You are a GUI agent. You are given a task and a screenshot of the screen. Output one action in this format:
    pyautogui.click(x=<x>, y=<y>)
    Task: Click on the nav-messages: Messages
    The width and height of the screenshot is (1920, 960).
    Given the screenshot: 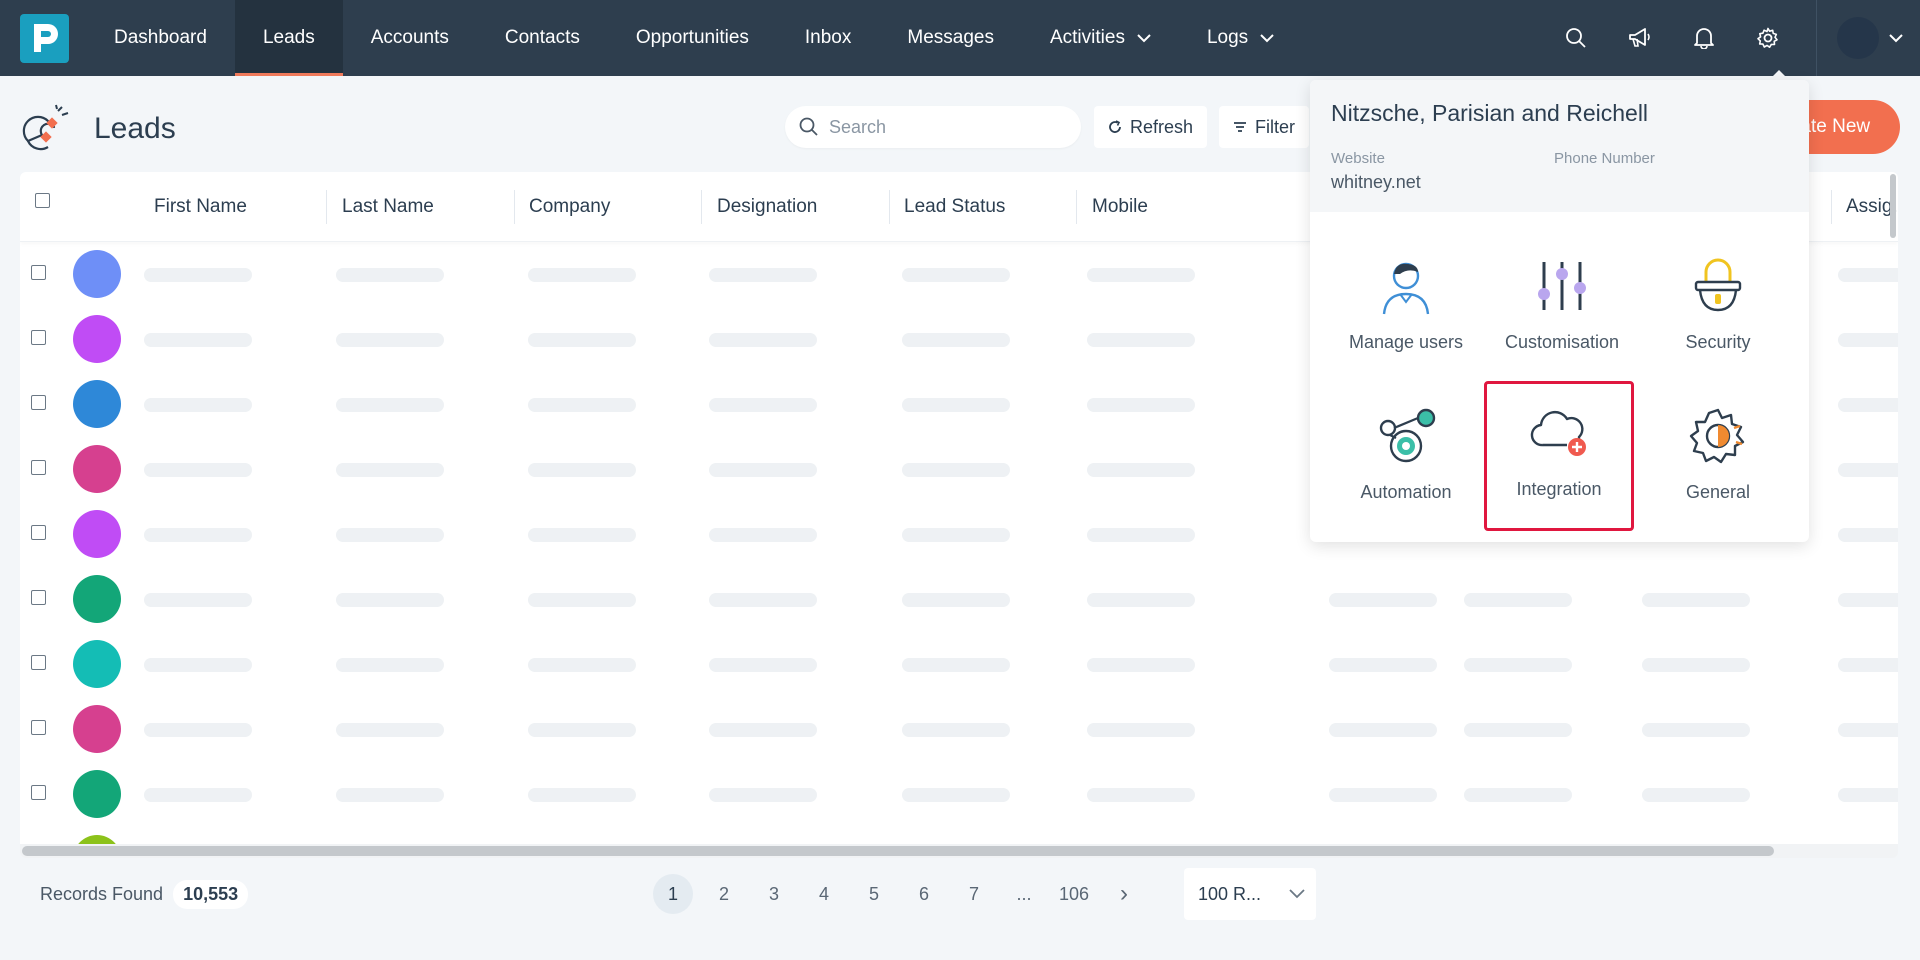 What is the action you would take?
    pyautogui.click(x=950, y=38)
    